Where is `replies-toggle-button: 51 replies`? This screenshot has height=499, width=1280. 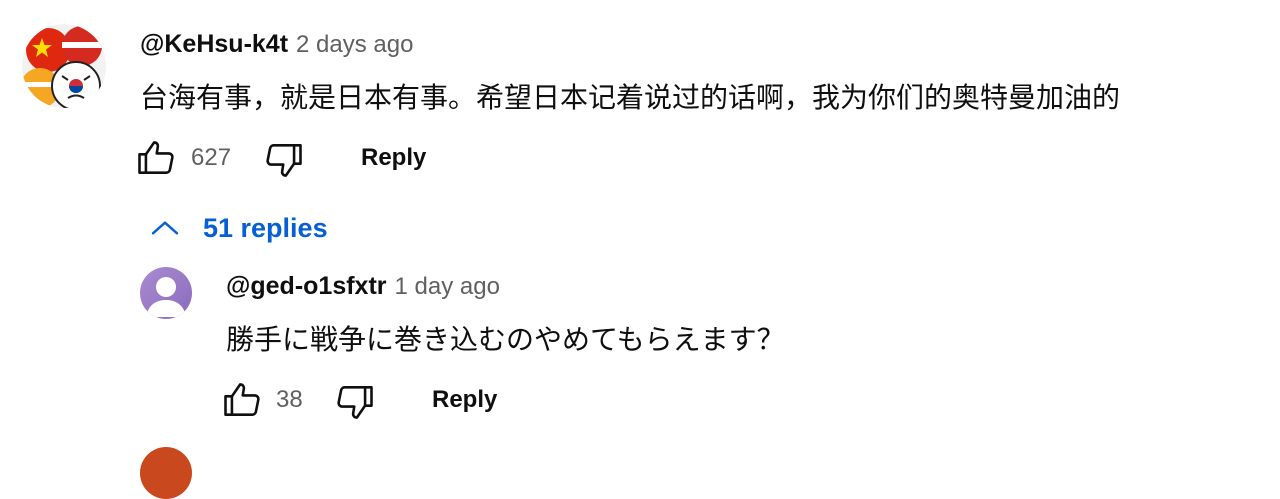
replies-toggle-button: 51 replies is located at coordinates (238, 228).